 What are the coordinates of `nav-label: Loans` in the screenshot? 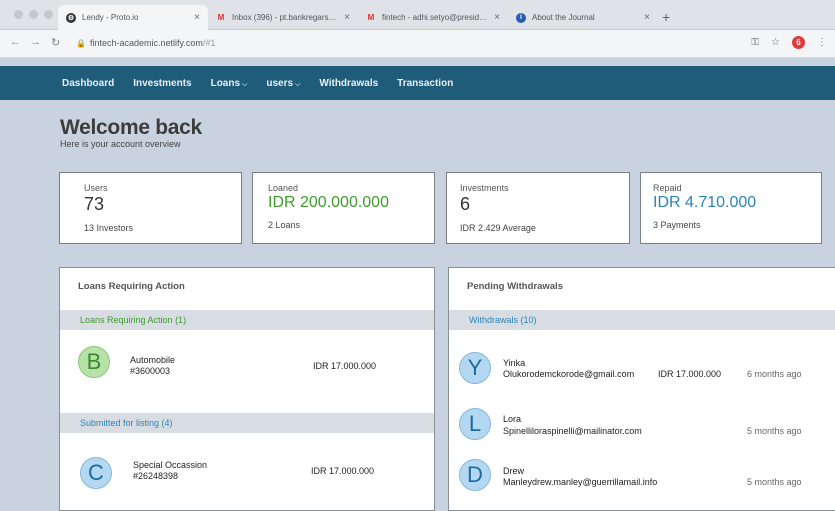 It's located at (225, 83).